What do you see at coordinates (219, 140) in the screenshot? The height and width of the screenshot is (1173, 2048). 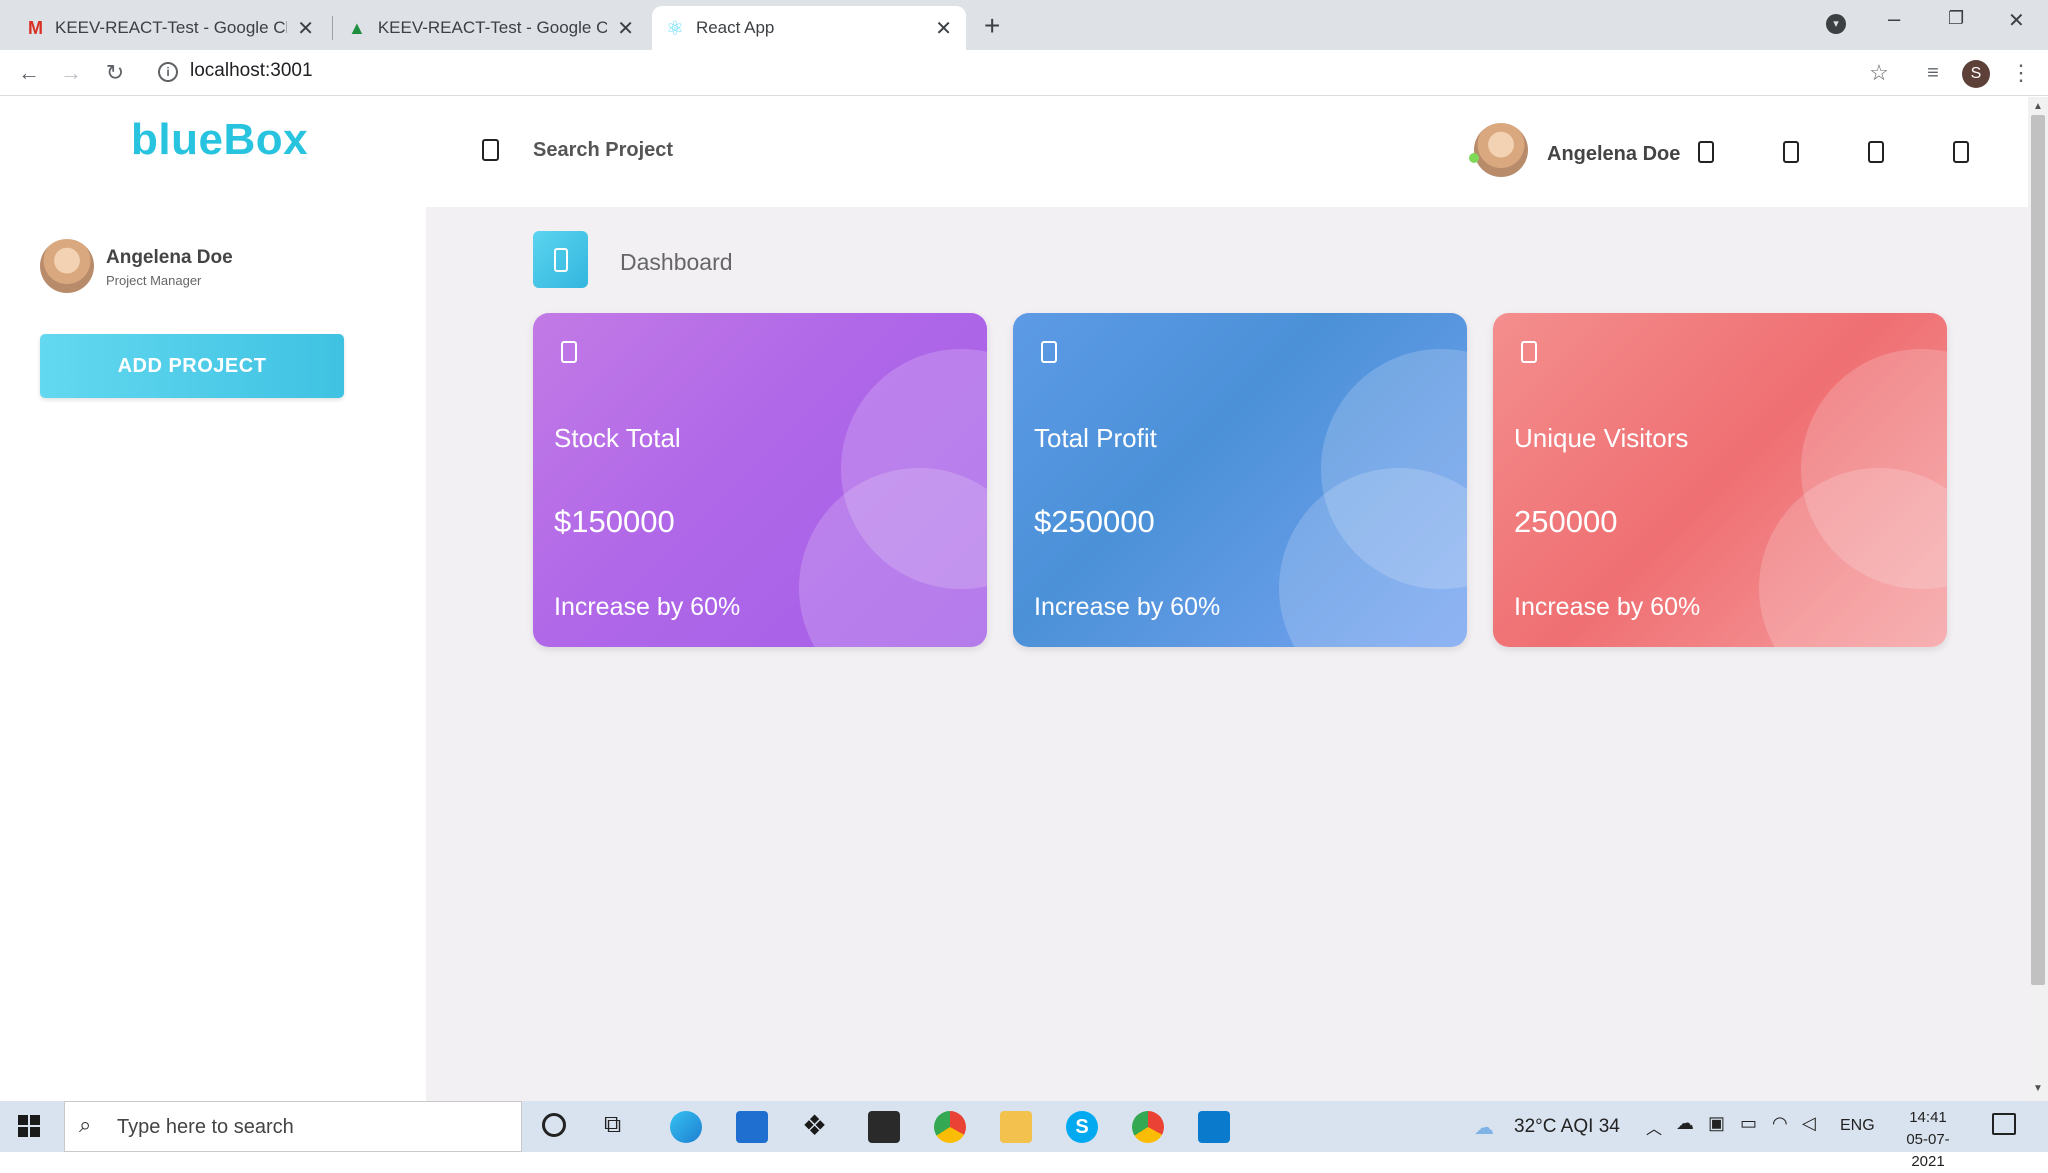 I see `app-logo: blueBox` at bounding box center [219, 140].